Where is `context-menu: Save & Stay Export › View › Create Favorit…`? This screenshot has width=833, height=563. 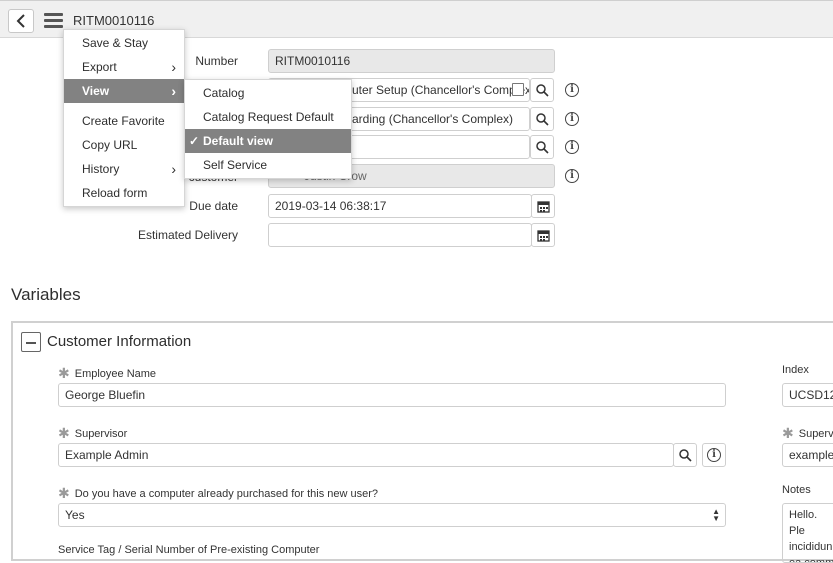 context-menu: Save & Stay Export › View › Create Favorit… is located at coordinates (124, 118).